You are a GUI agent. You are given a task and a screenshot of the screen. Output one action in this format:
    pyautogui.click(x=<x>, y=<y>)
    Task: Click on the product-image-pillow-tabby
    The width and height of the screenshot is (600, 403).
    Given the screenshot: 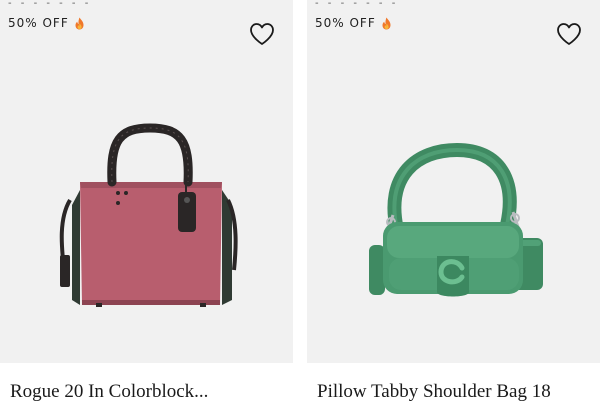 What is the action you would take?
    pyautogui.click(x=456, y=219)
    